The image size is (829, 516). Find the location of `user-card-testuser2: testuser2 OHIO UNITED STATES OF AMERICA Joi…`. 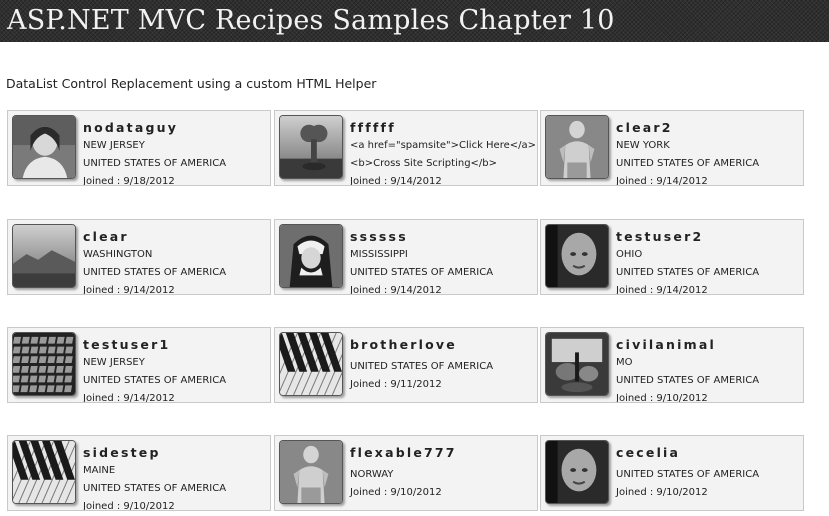

user-card-testuser2: testuser2 OHIO UNITED STATES OF AMERICA Joi… is located at coordinates (672, 257).